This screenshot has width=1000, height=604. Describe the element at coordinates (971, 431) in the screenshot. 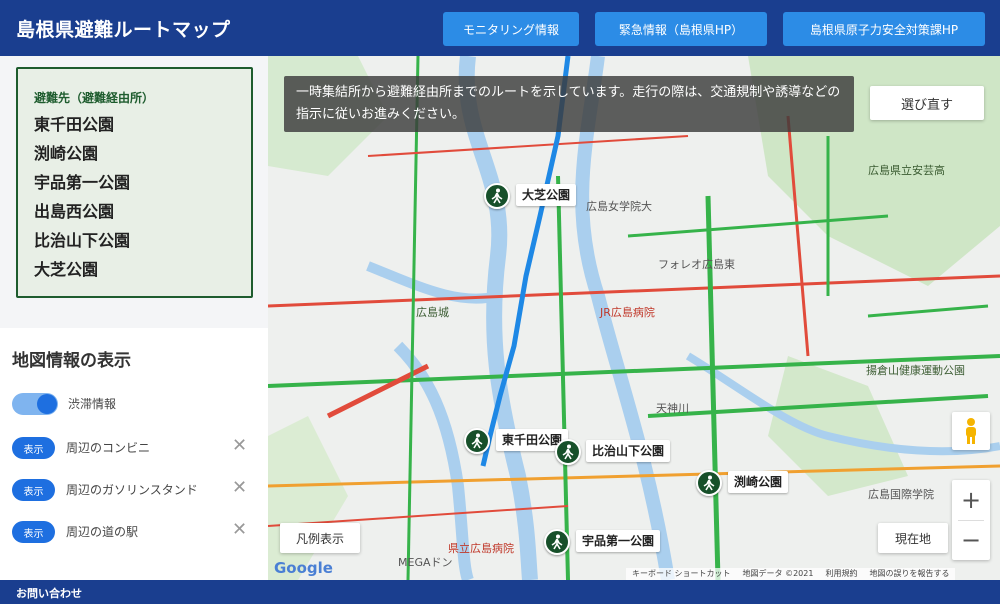

I see `street-view-pegman-icon` at that location.